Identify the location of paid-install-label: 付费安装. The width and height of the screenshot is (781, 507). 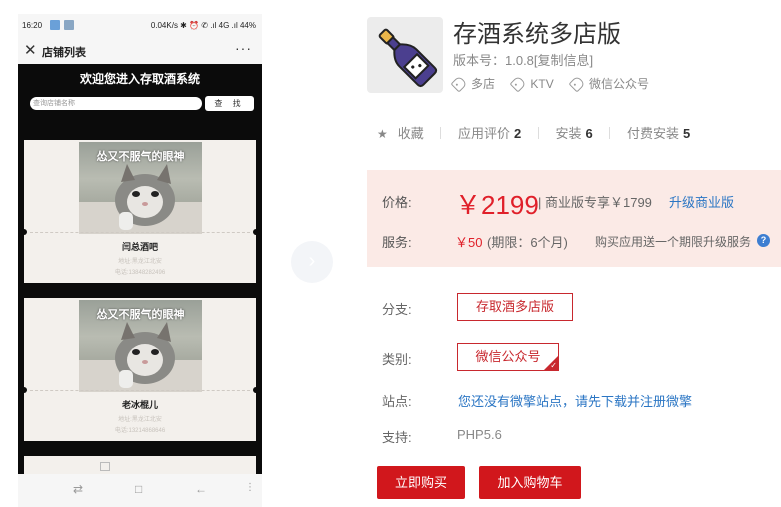
(653, 133).